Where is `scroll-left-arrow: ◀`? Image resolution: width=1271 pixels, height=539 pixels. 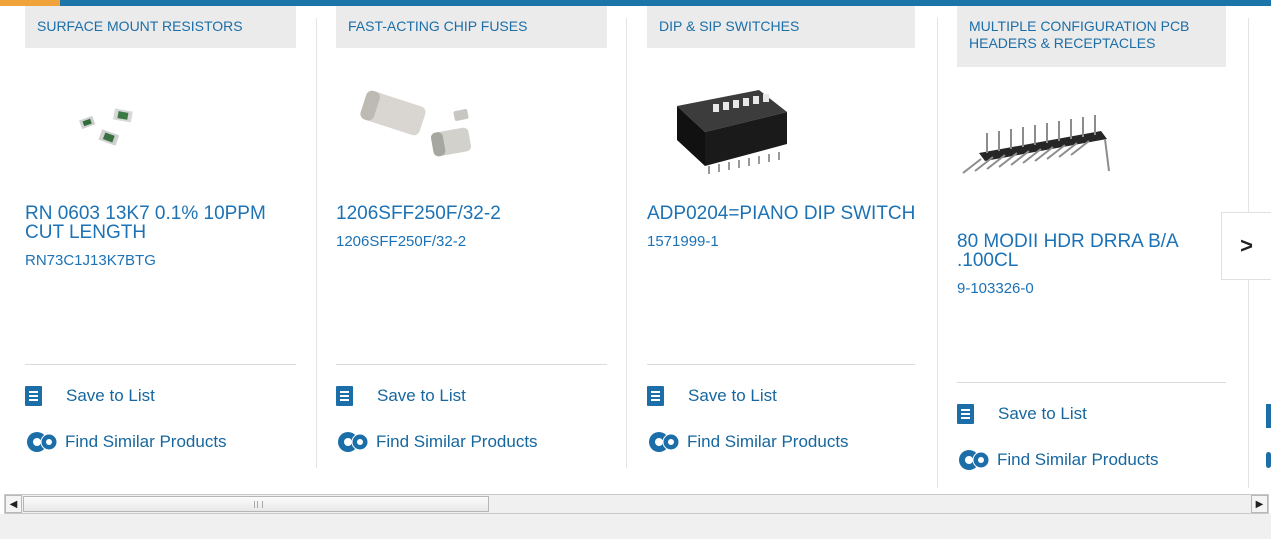 scroll-left-arrow: ◀ is located at coordinates (13, 504).